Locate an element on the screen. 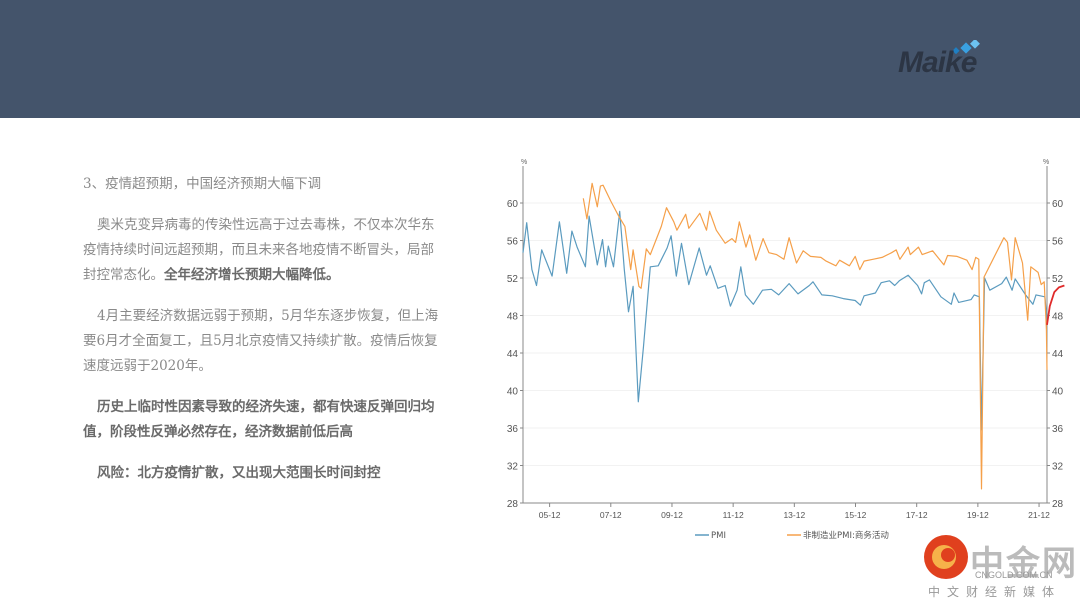 This screenshot has height=608, width=1080. y-tick-label-left: 48 is located at coordinates (513, 317).